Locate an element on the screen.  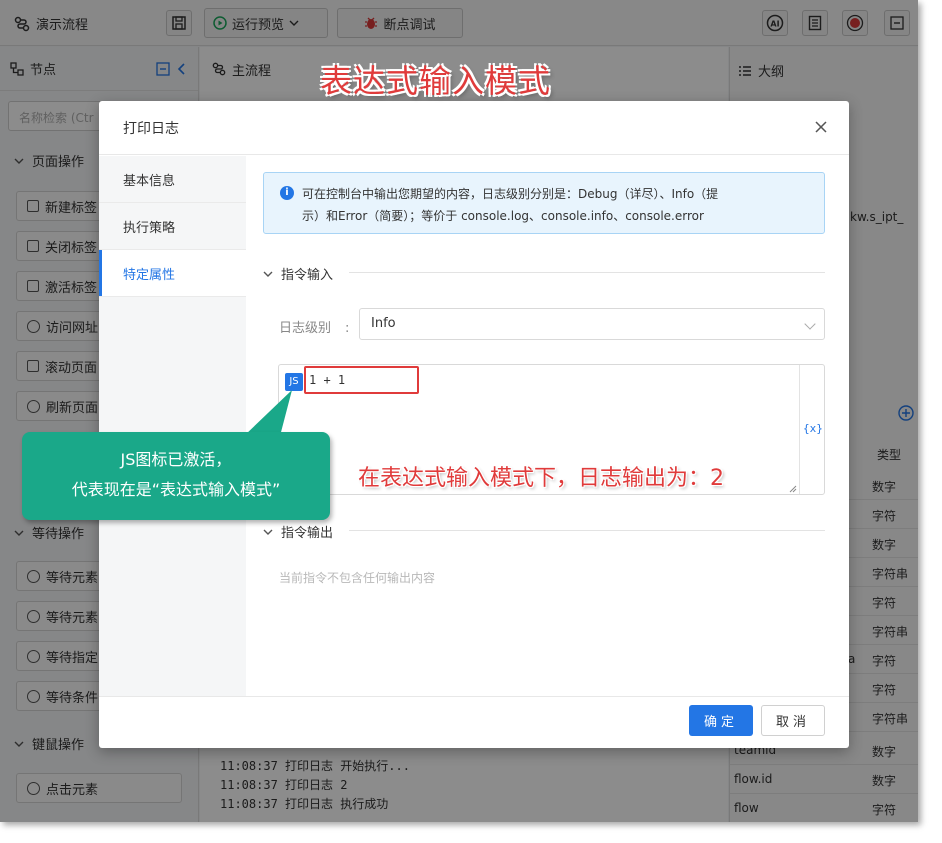
section-output-header: 指令输出 is located at coordinates (298, 531).